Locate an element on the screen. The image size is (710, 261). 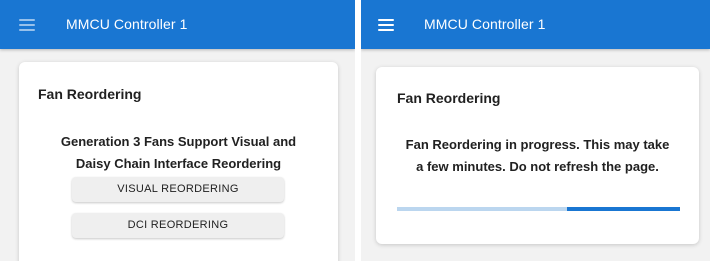
progress-track is located at coordinates (538, 209).